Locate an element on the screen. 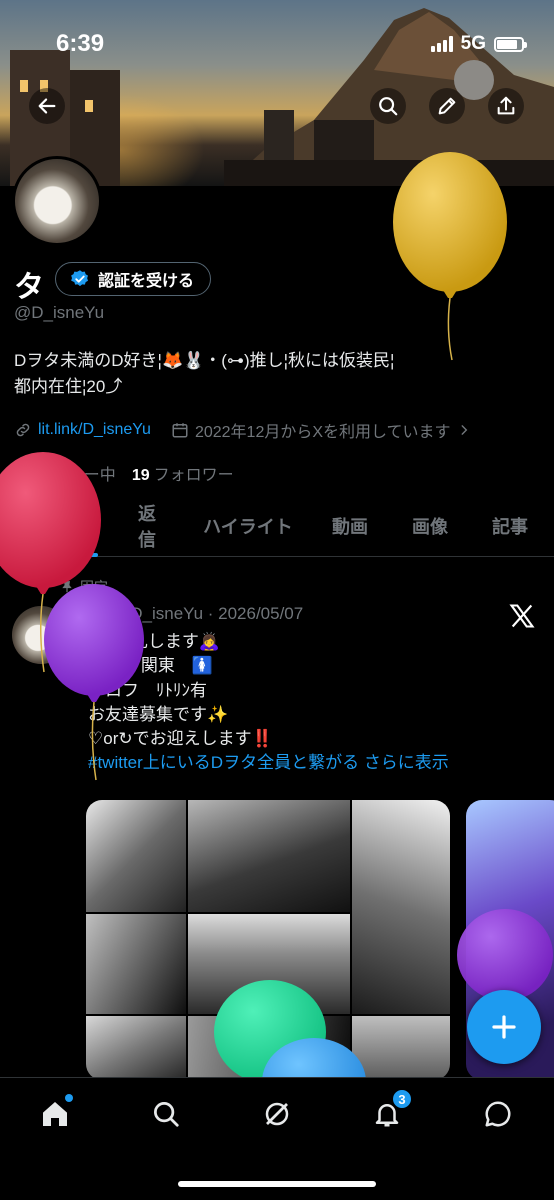 This screenshot has width=554, height=1200. battery-icon is located at coordinates (510, 44).